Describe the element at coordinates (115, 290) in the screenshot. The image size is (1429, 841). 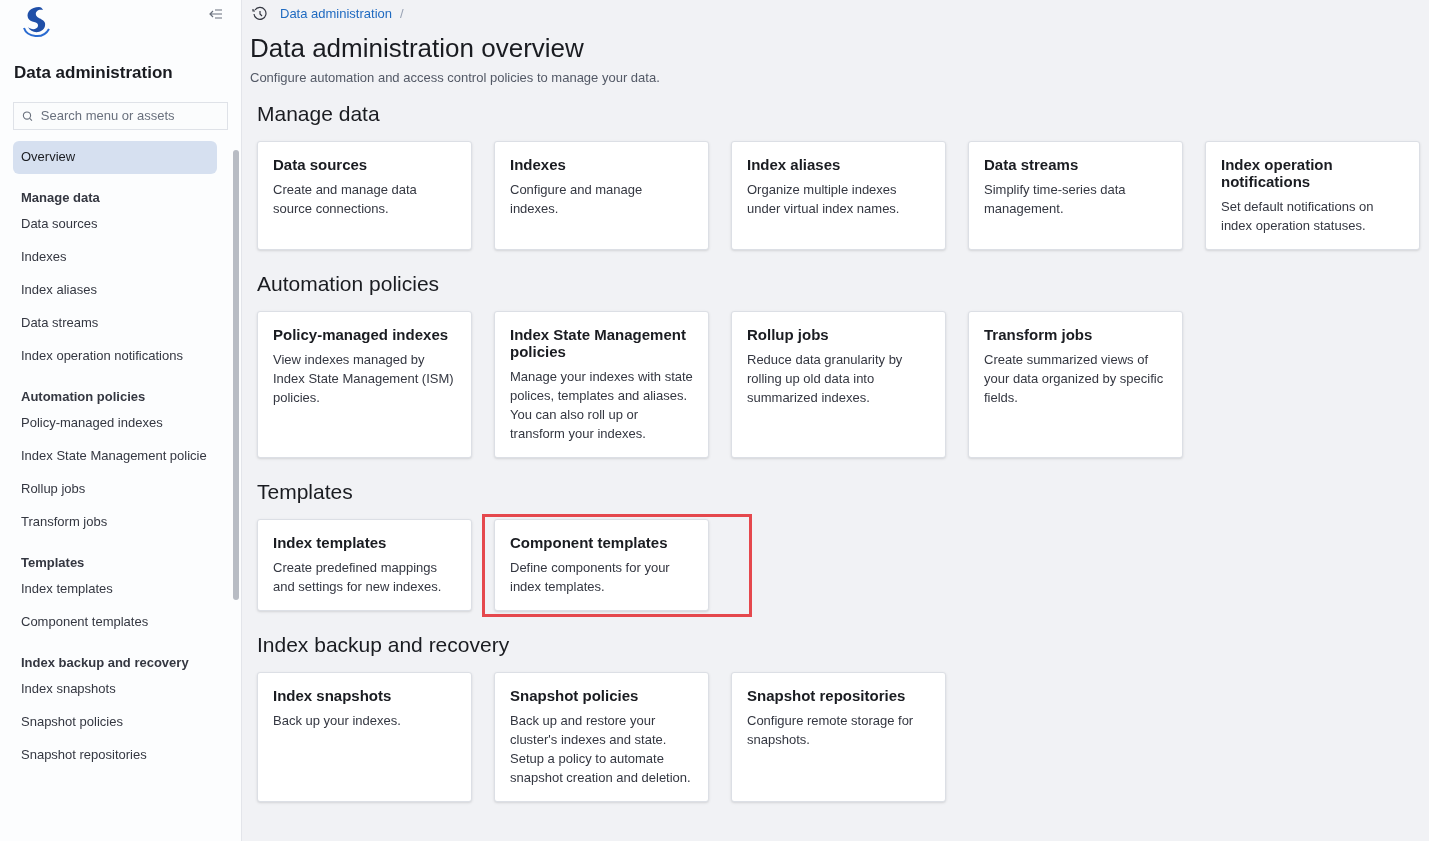
I see `nav-item: Index aliases` at that location.